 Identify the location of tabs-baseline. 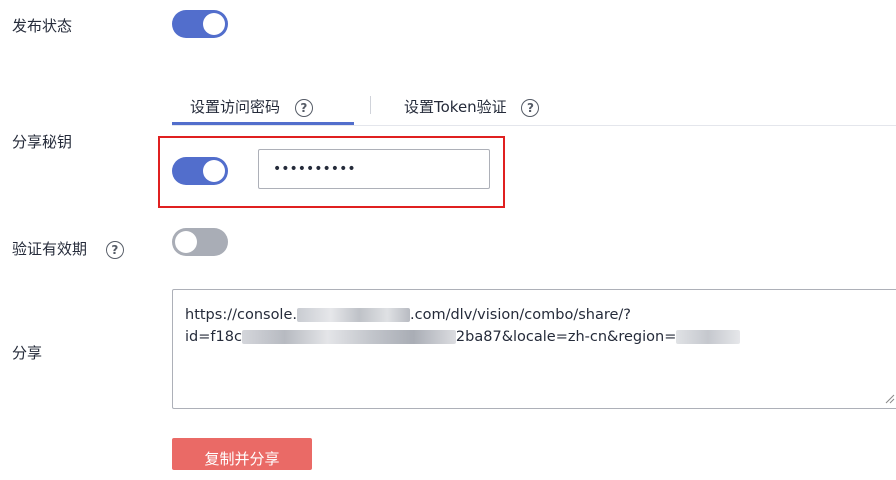
(534, 125).